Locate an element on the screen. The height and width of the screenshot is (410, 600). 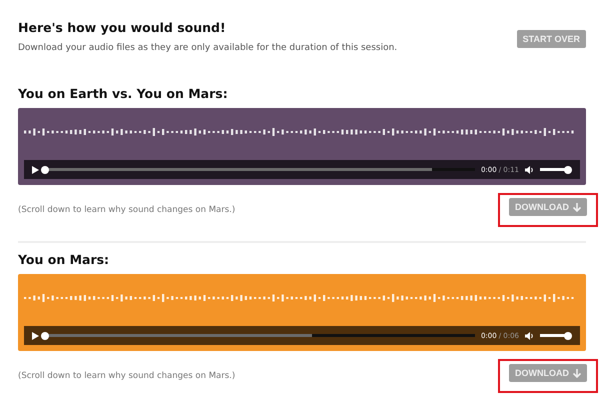
start-over-button: START OVER is located at coordinates (551, 39).